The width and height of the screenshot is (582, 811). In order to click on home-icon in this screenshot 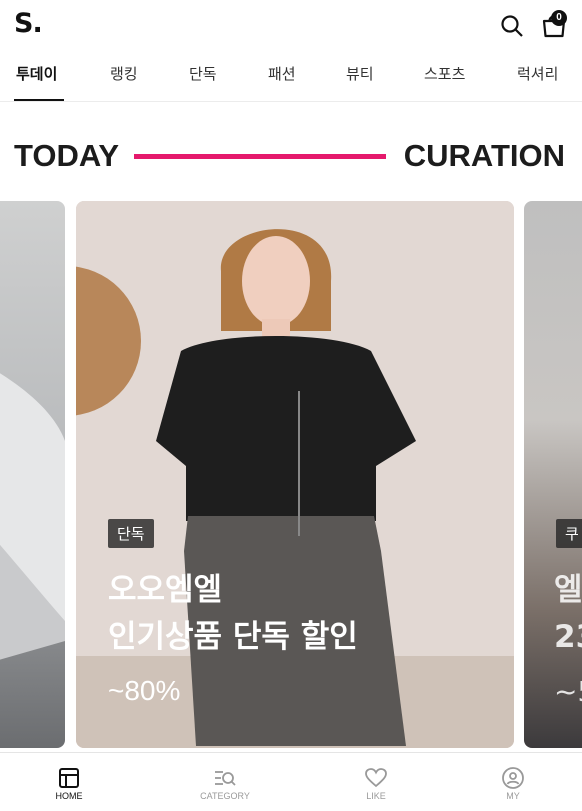, I will do `click(69, 778)`.